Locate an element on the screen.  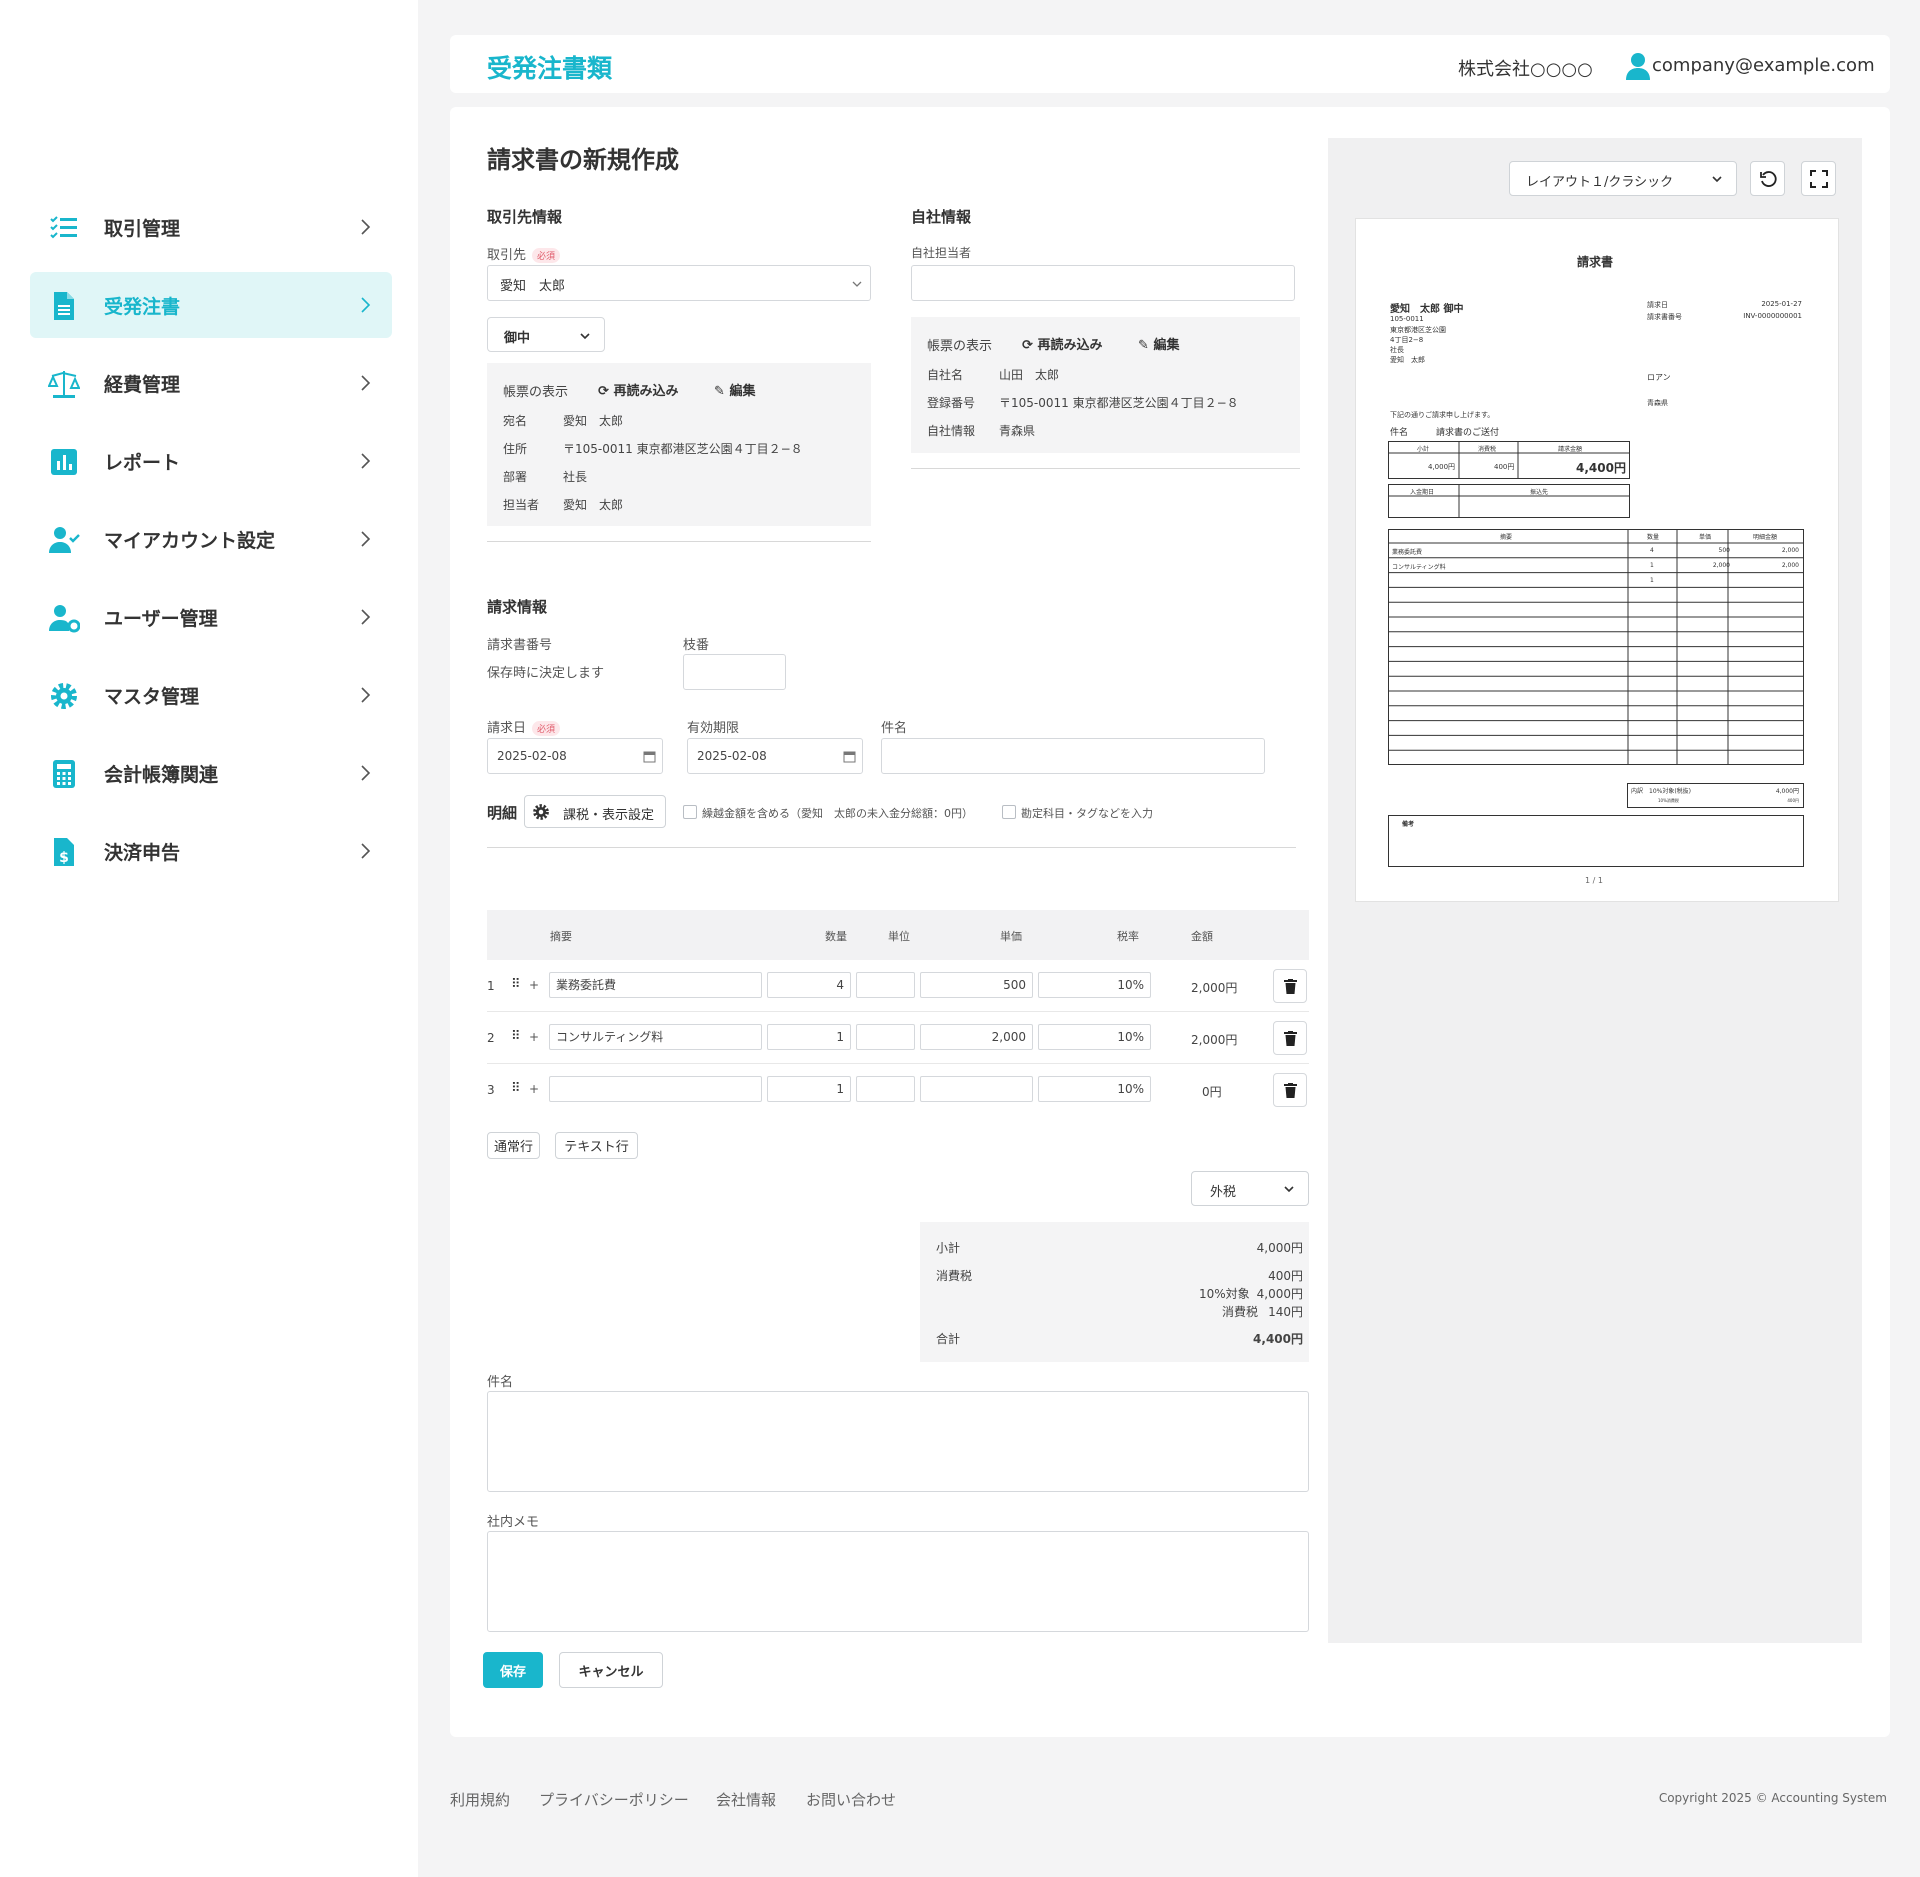
preview-item-qty: 4 is located at coordinates (1652, 550).